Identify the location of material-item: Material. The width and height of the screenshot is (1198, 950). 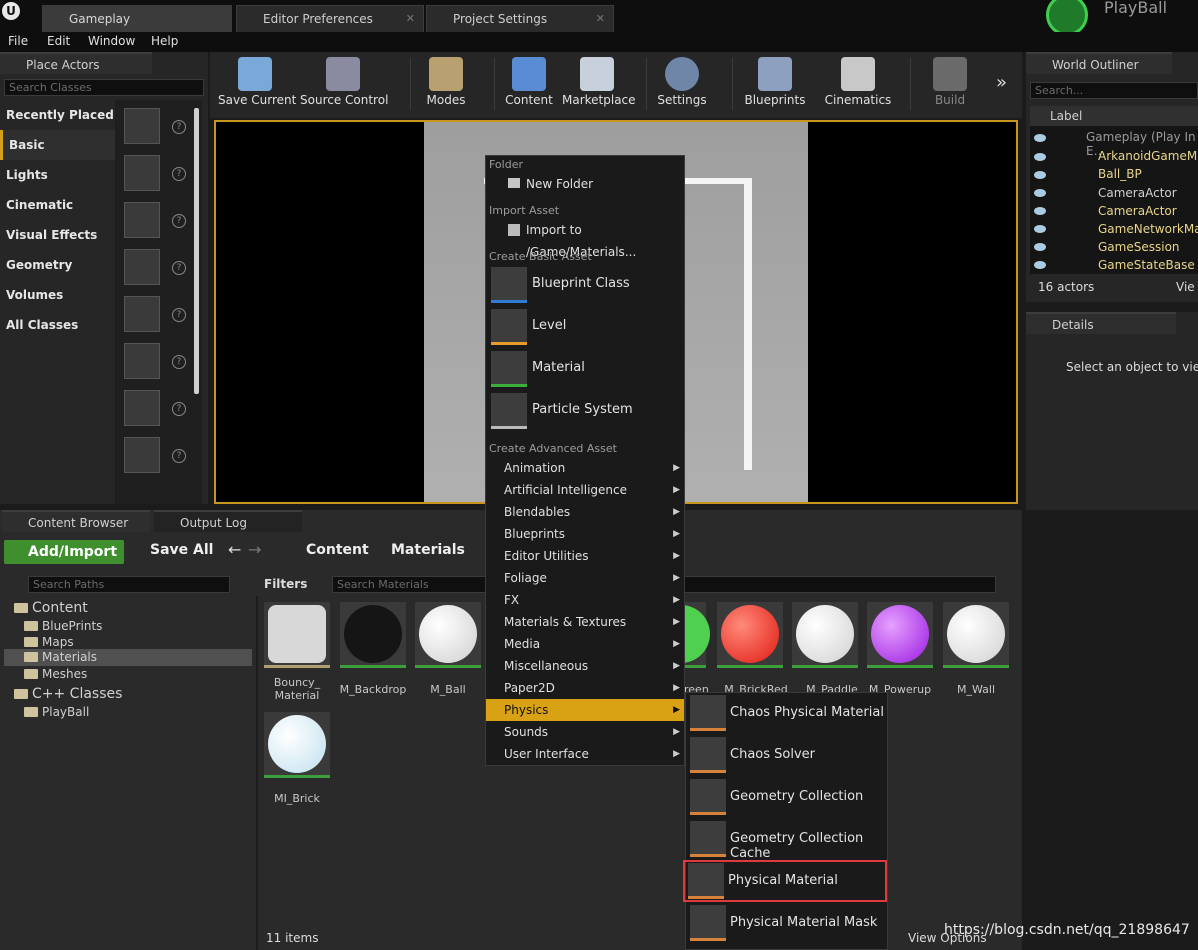
(586, 369).